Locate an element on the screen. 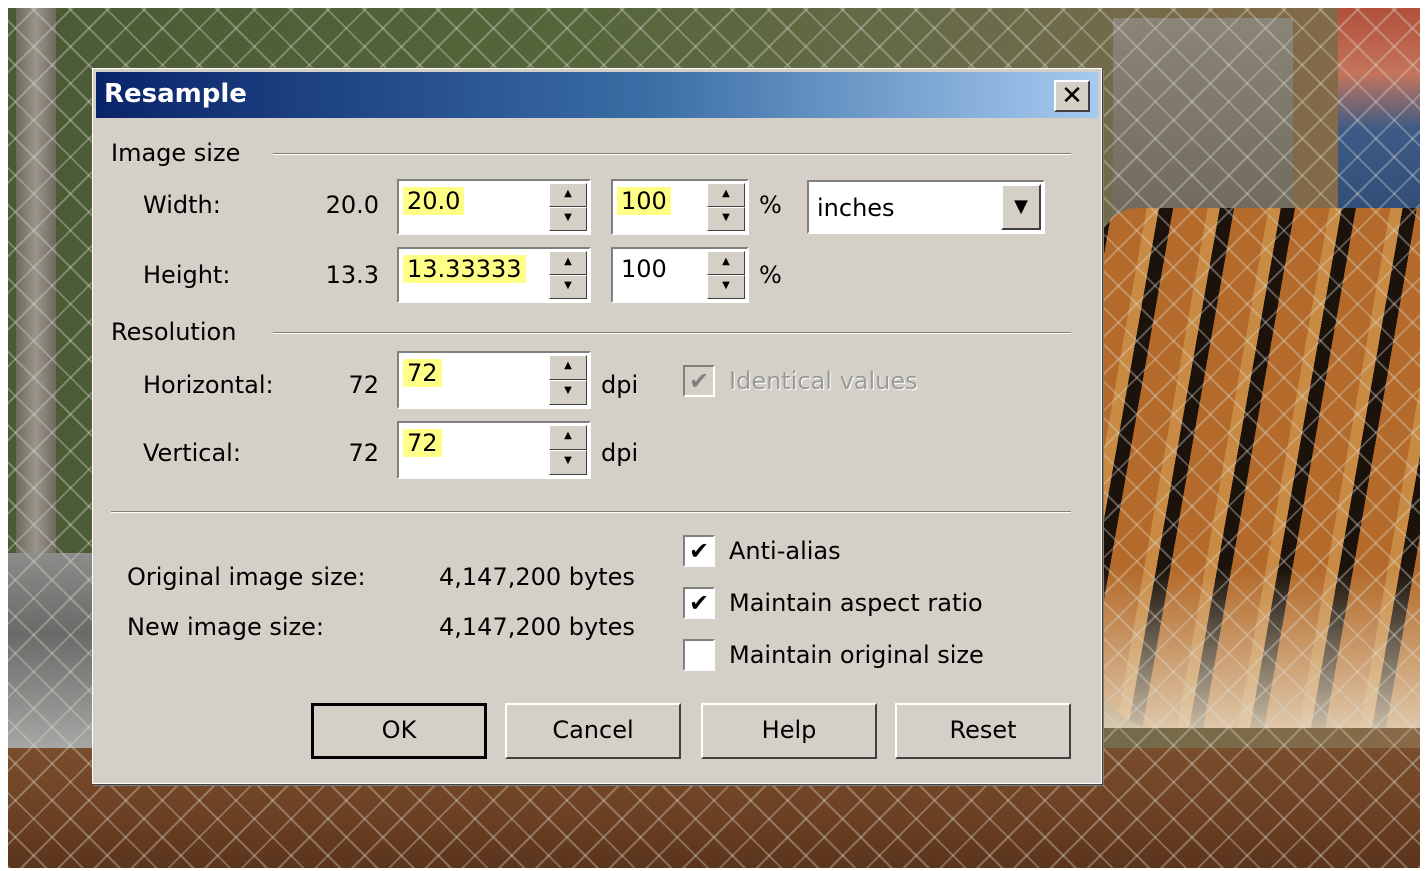  width-current-value: 20.0 is located at coordinates (352, 205).